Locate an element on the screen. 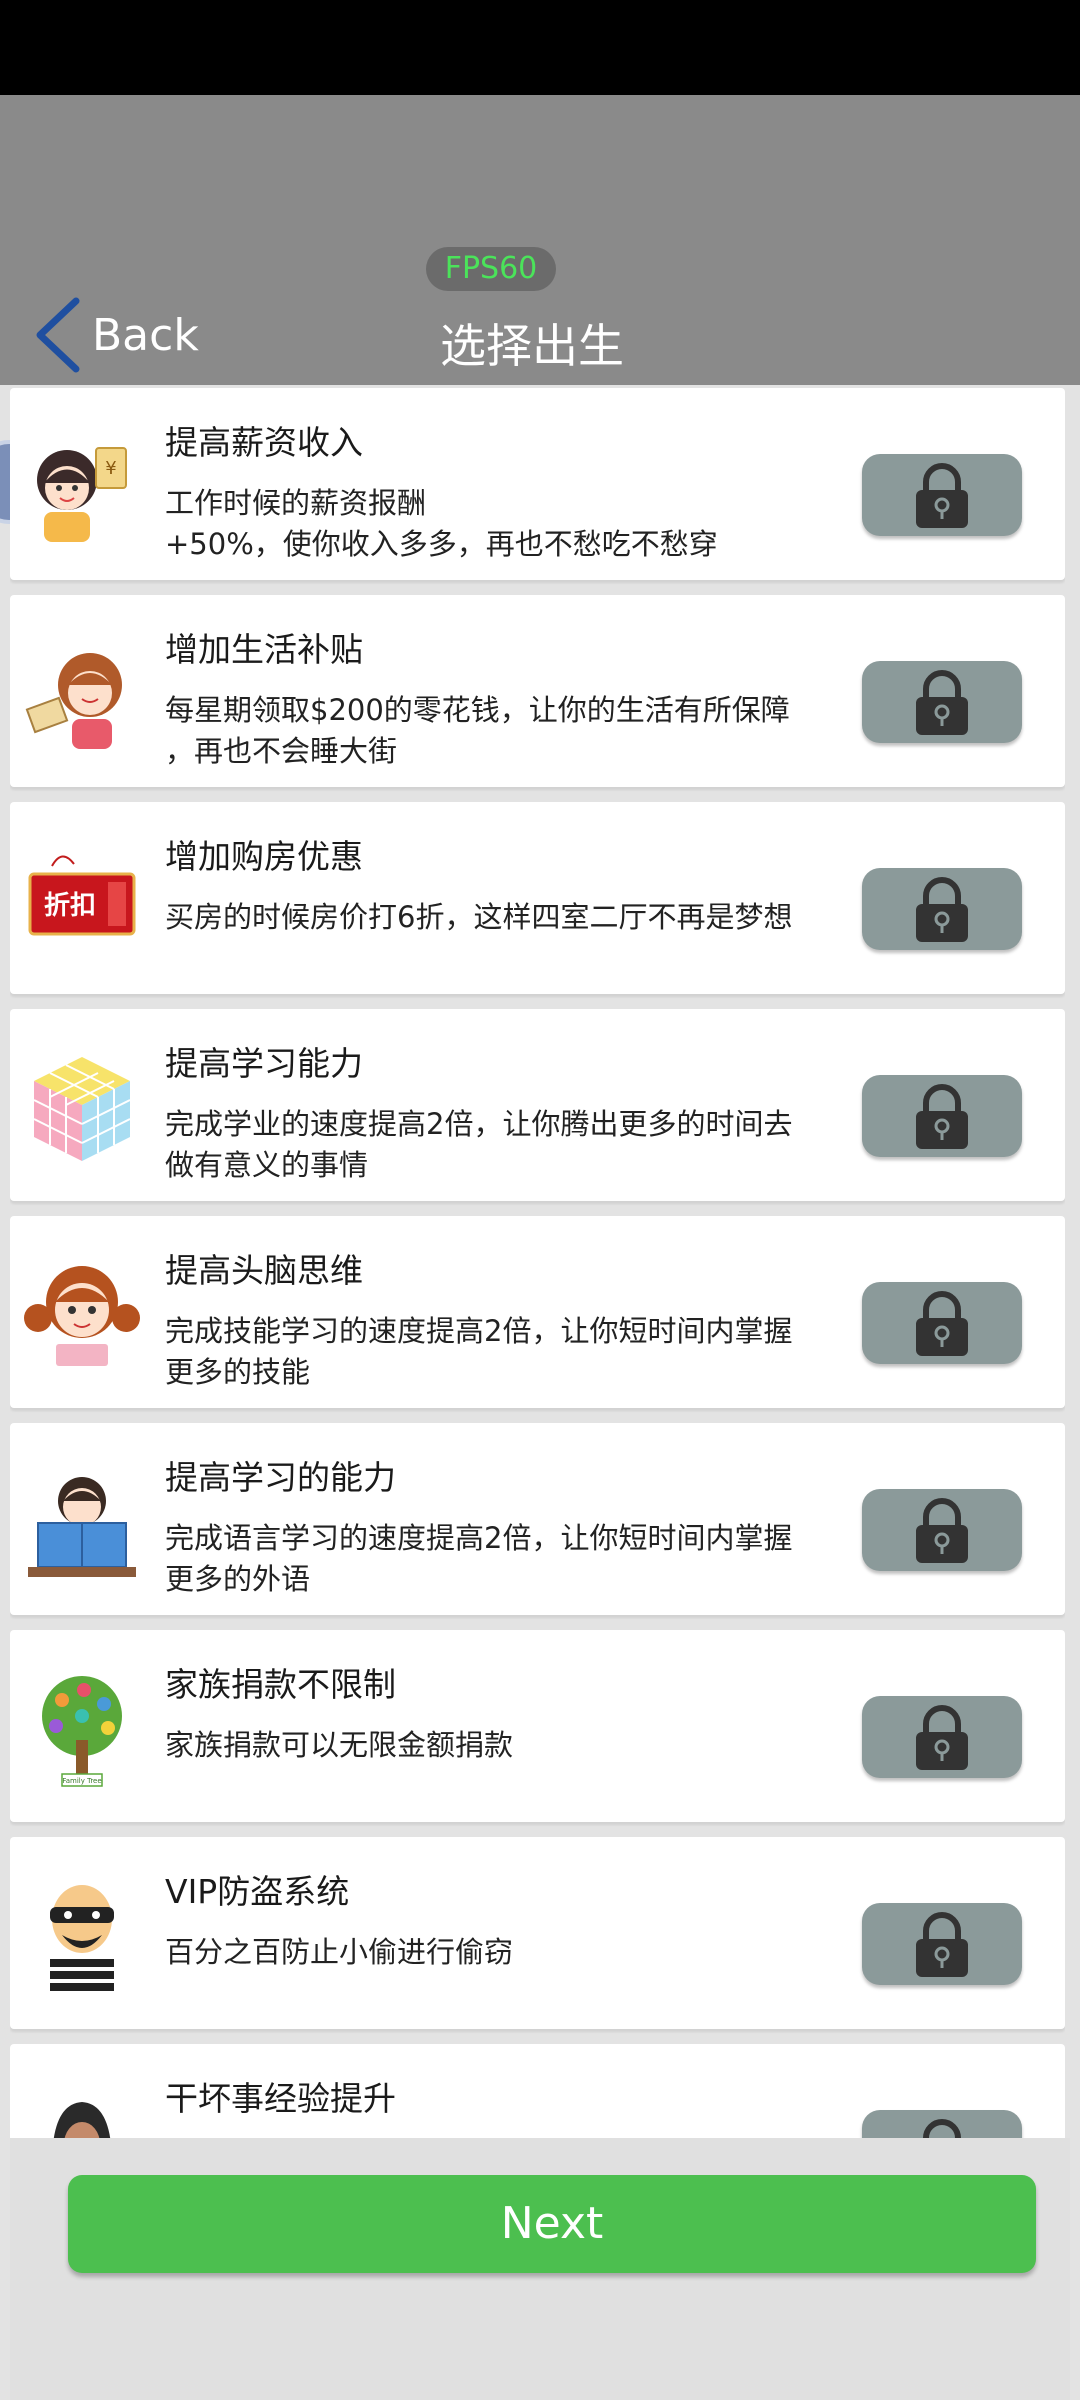 The height and width of the screenshot is (2400, 1080). list-item: Family Tree 家族捐款不限制 家族捐款可以无限金额捐款 is located at coordinates (537, 1726).